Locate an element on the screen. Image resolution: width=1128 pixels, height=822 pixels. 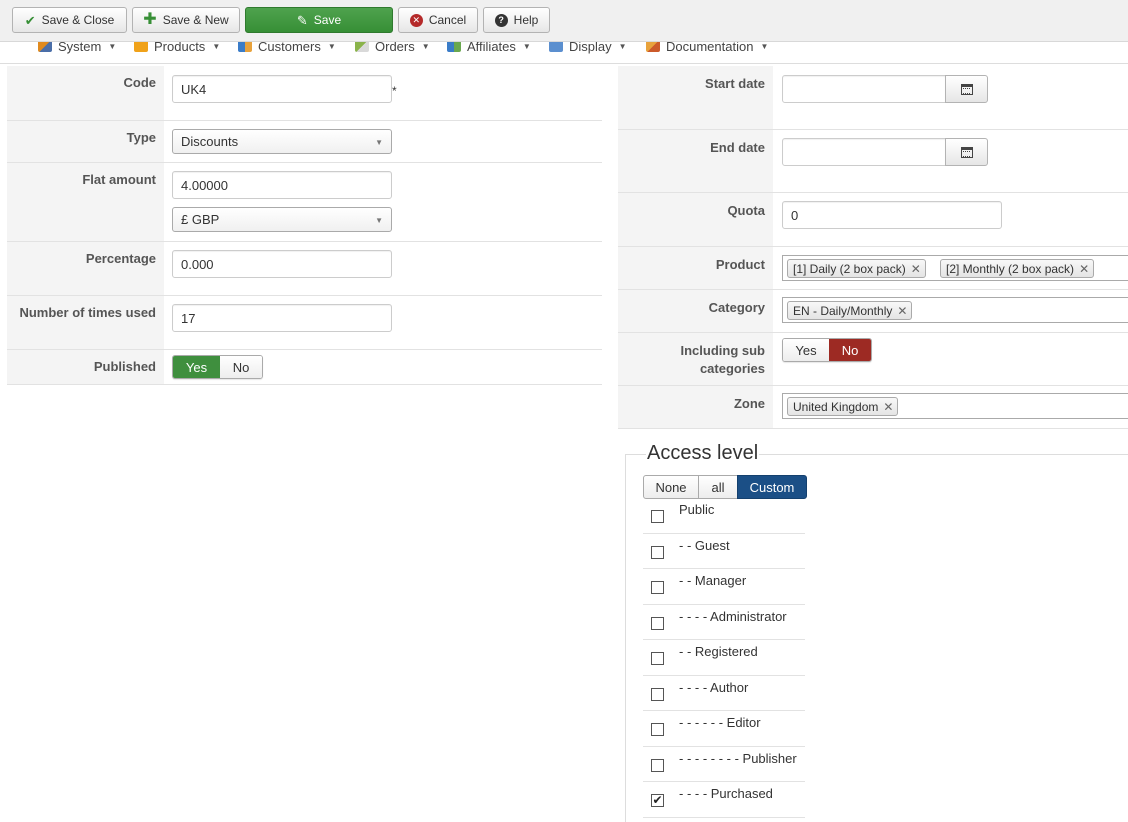
save-new-label: Save & New is located at coordinates (195, 20).